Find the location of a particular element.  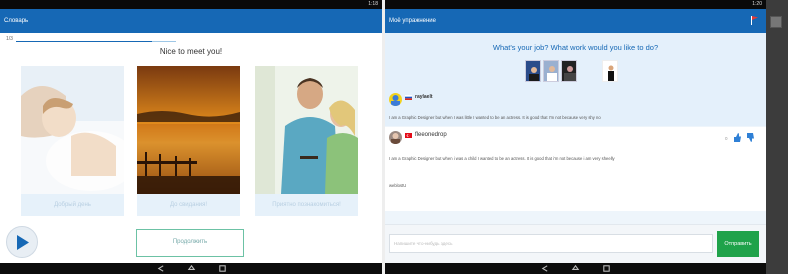

report-flag-icon is located at coordinates (754, 20).